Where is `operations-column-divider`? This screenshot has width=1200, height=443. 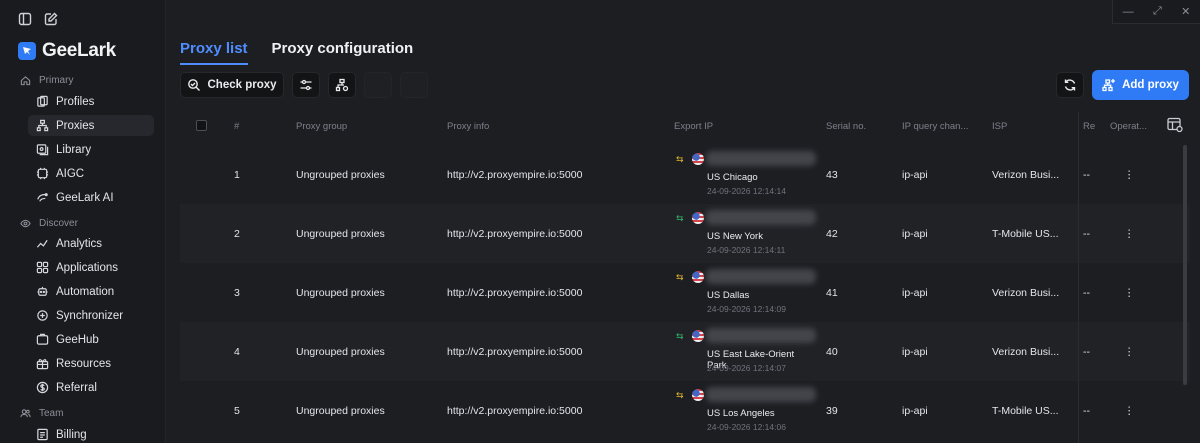 operations-column-divider is located at coordinates (1078, 277).